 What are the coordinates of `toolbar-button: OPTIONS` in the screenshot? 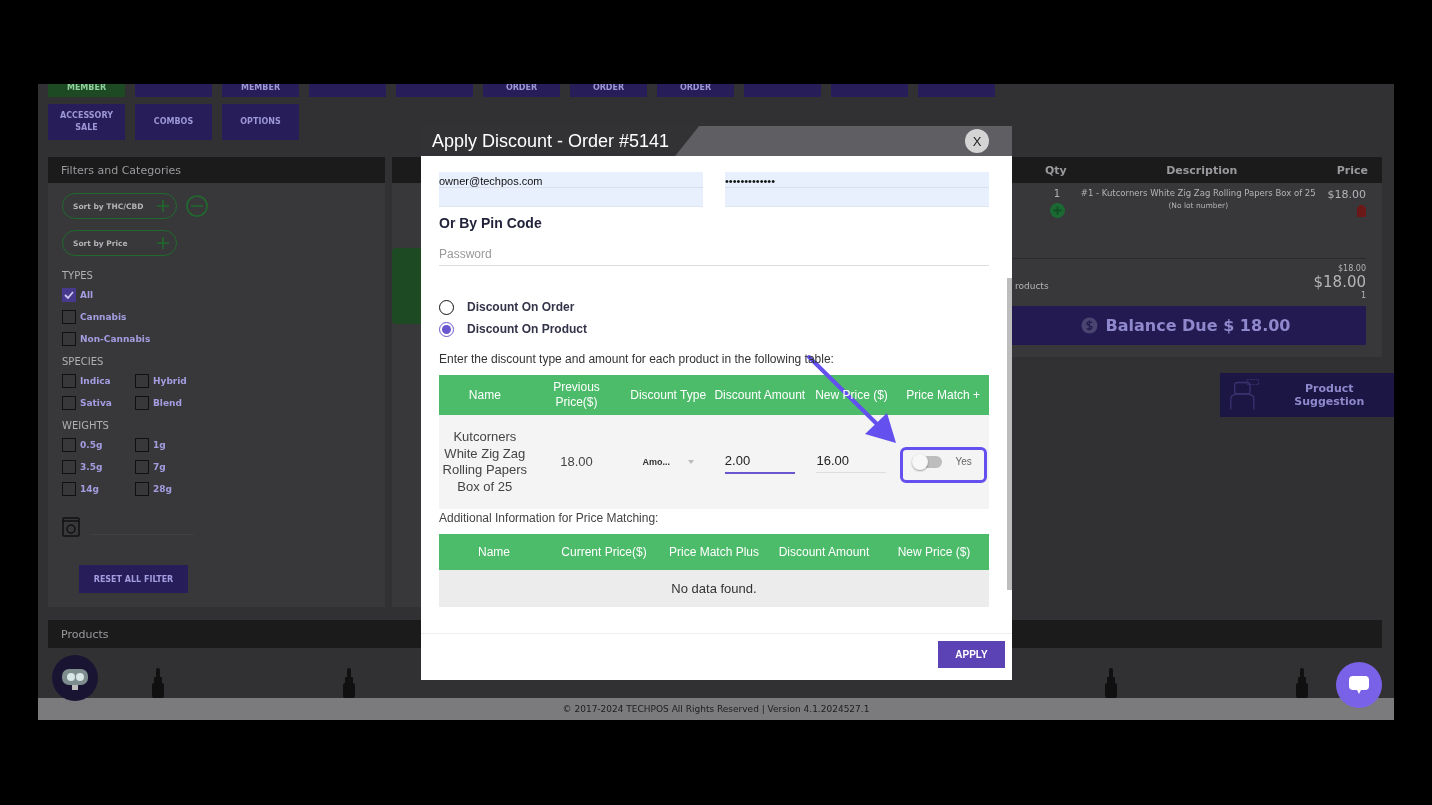 It's located at (260, 122).